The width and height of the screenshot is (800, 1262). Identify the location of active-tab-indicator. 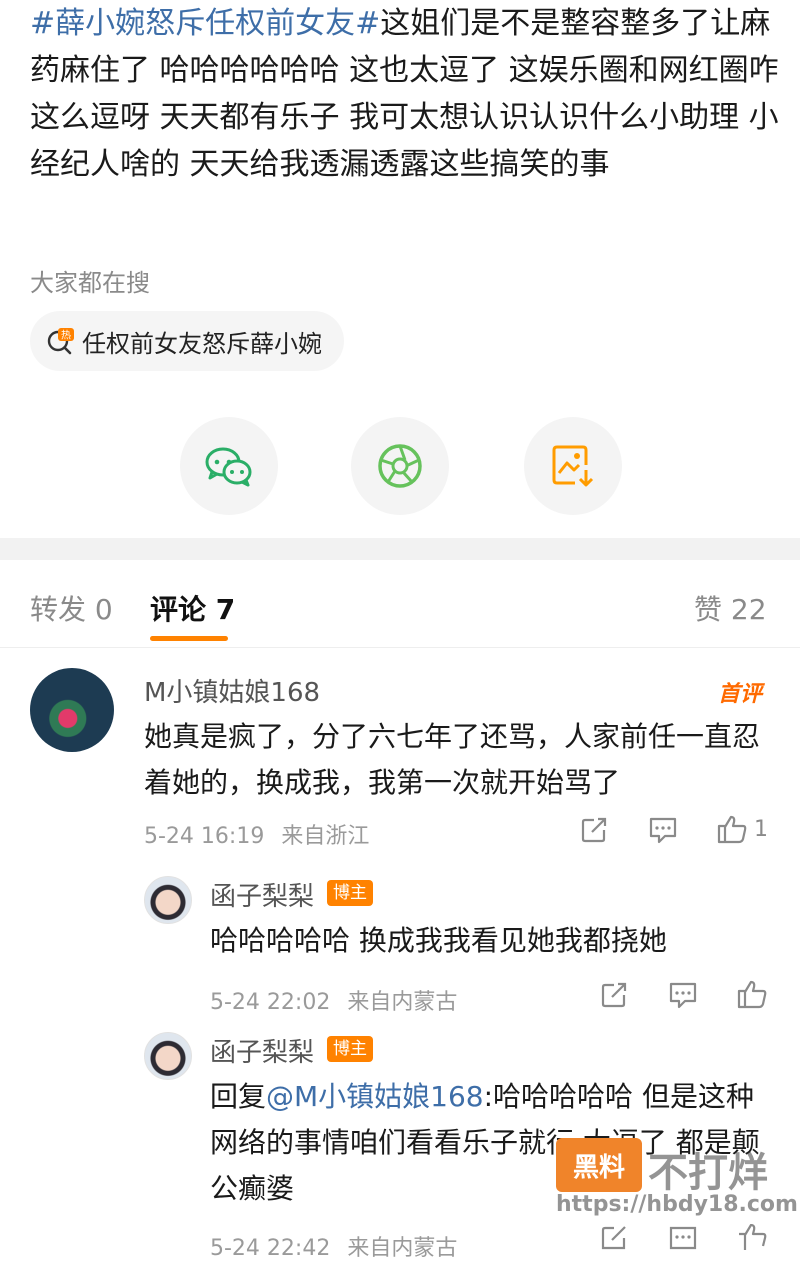
(189, 638).